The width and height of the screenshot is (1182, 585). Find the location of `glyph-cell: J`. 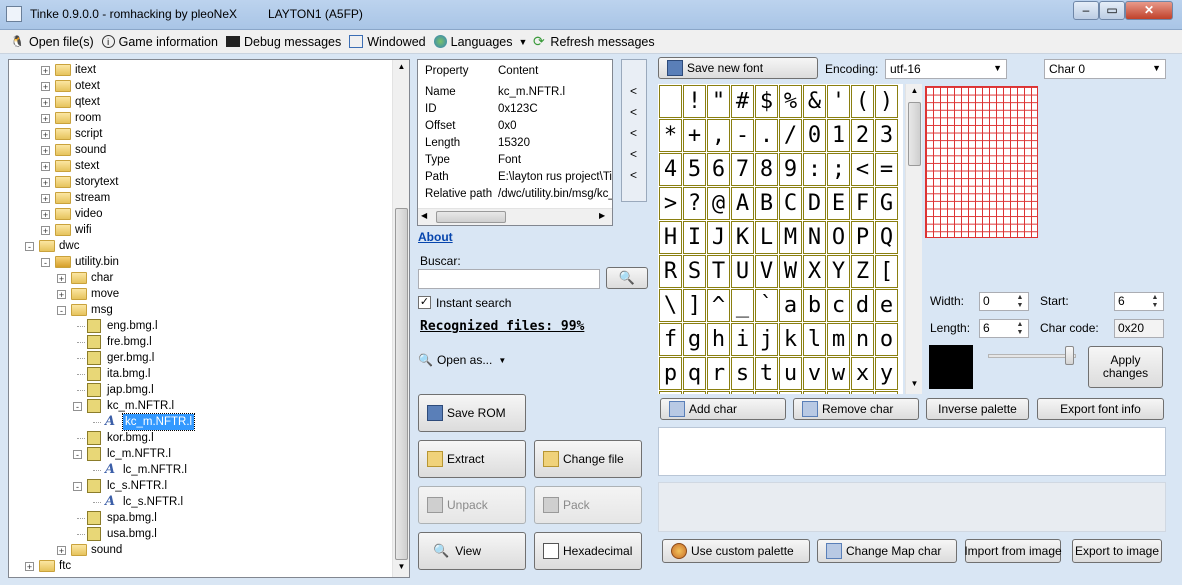

glyph-cell: J is located at coordinates (718, 237).